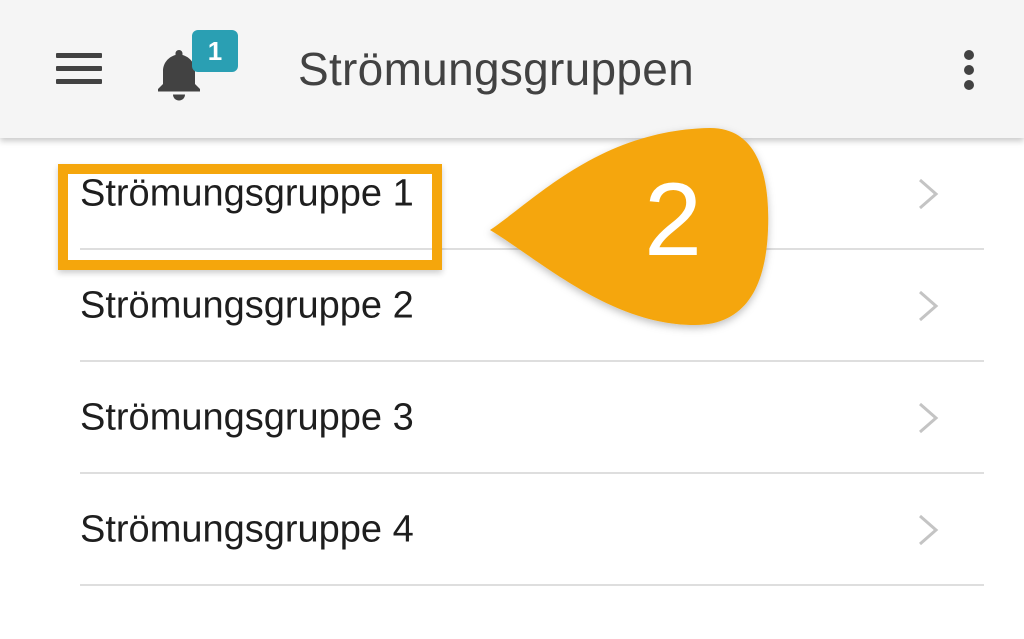 The width and height of the screenshot is (1024, 639). Describe the element at coordinates (969, 70) in the screenshot. I see `more-vert-icon` at that location.